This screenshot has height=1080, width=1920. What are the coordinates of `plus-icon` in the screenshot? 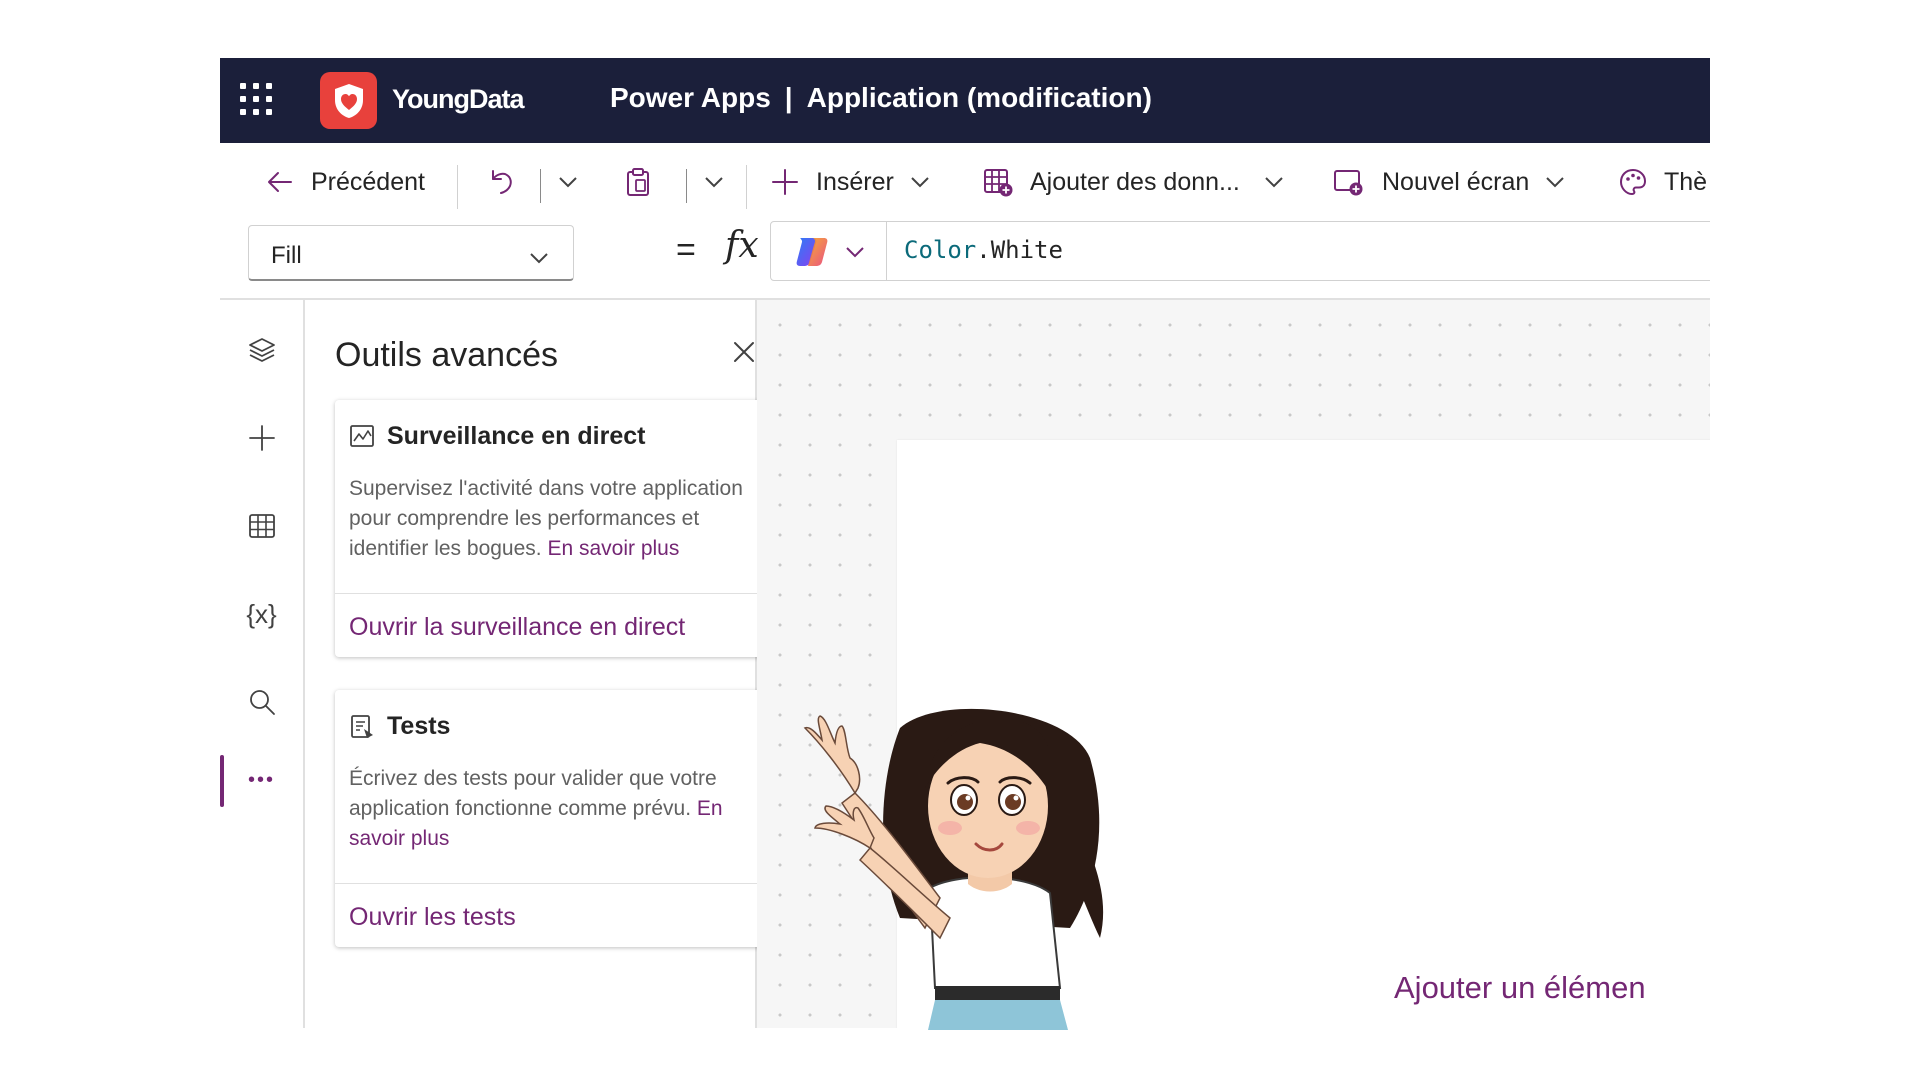 It's located at (785, 182).